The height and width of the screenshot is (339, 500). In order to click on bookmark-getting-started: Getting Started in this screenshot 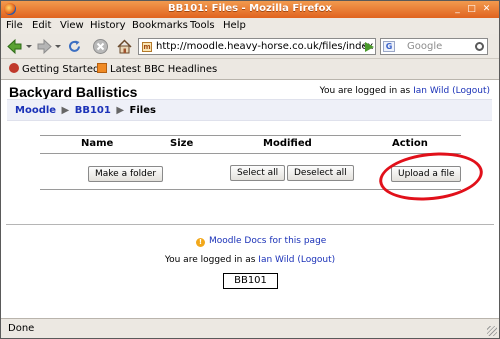, I will do `click(54, 69)`.